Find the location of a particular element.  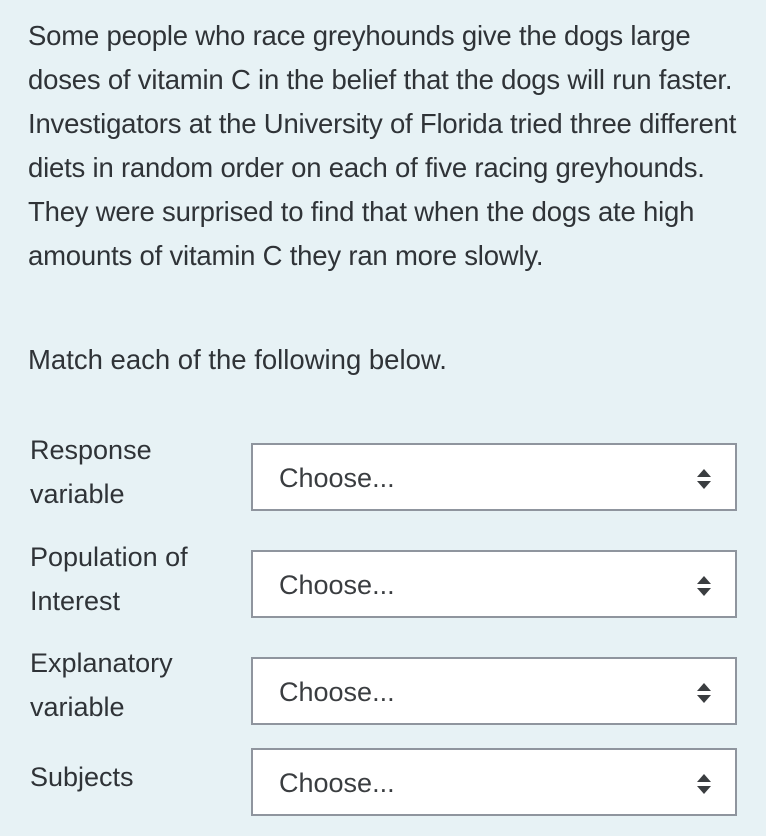

question-prompt: Match each of the following below. is located at coordinates (237, 359).